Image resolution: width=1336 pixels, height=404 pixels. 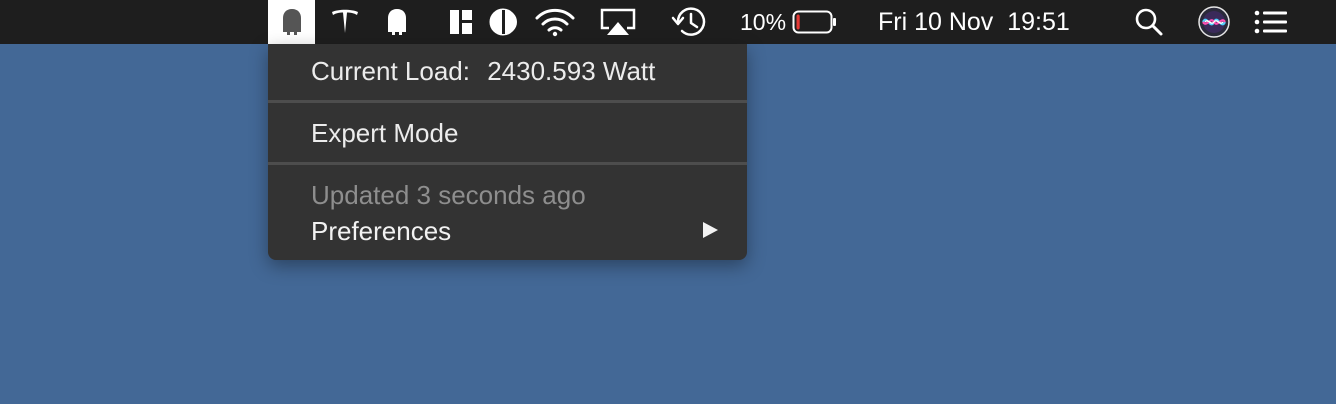 I want to click on power-monitor-icon, so click(x=292, y=22).